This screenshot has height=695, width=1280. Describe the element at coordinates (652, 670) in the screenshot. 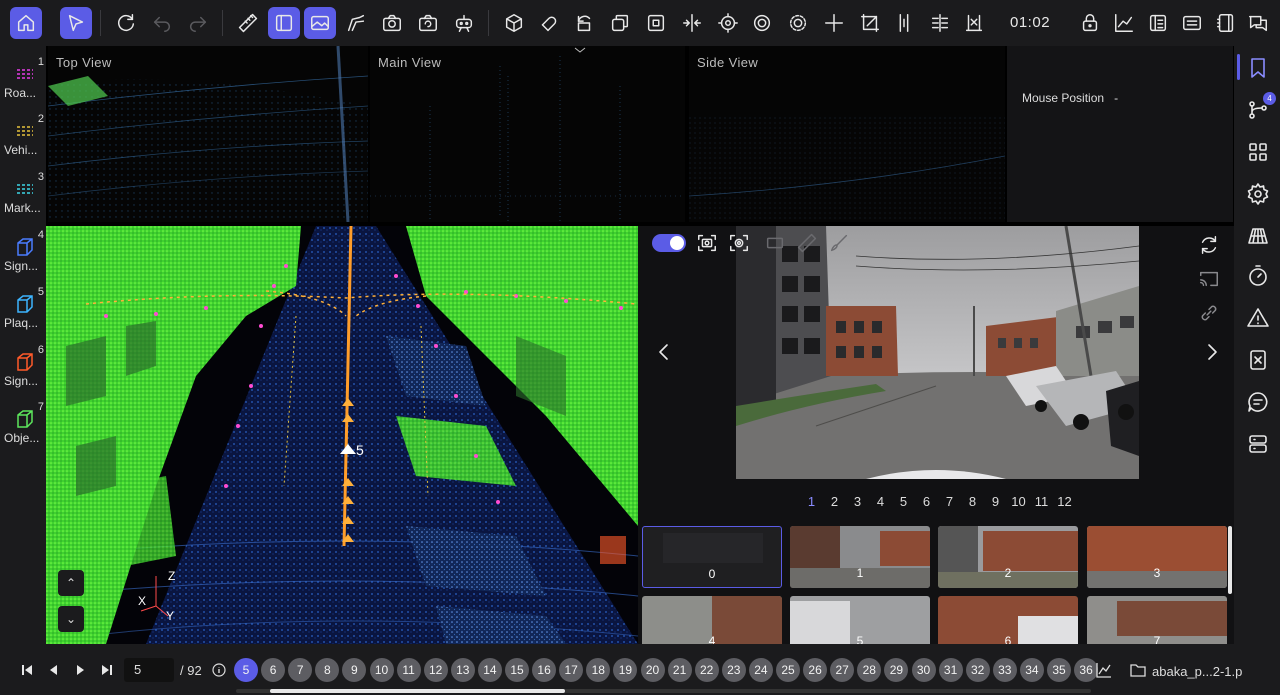

I see `frame-chip: 20` at that location.